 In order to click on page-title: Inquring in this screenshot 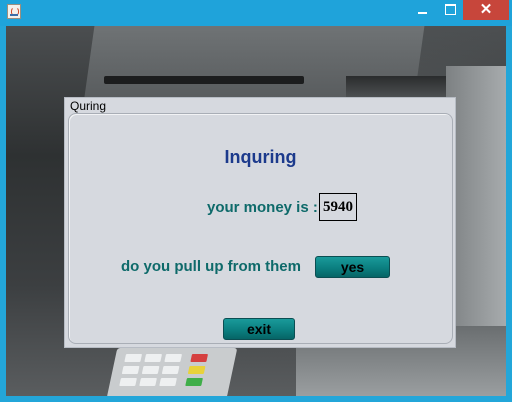, I will do `click(260, 157)`.